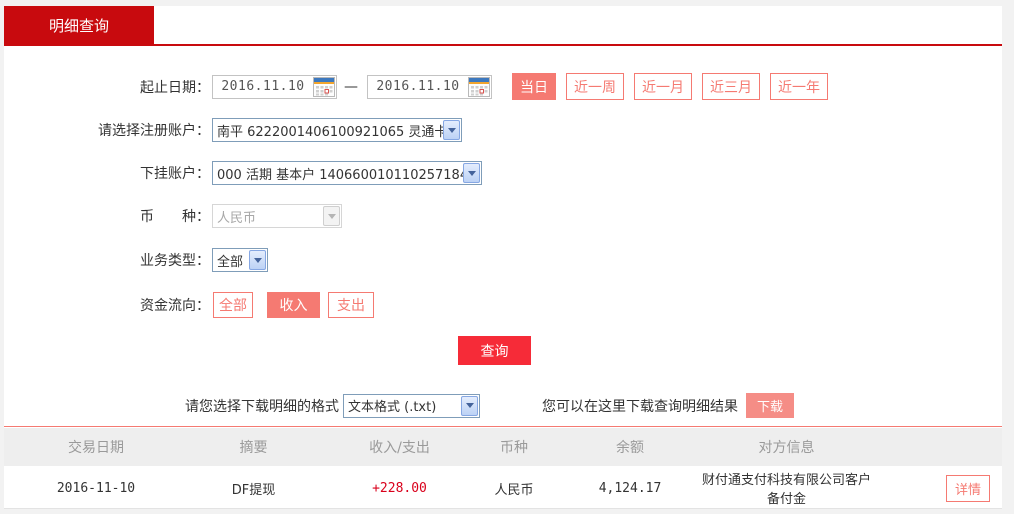  I want to click on register-account-label: 请选择注册账户：, so click(154, 131).